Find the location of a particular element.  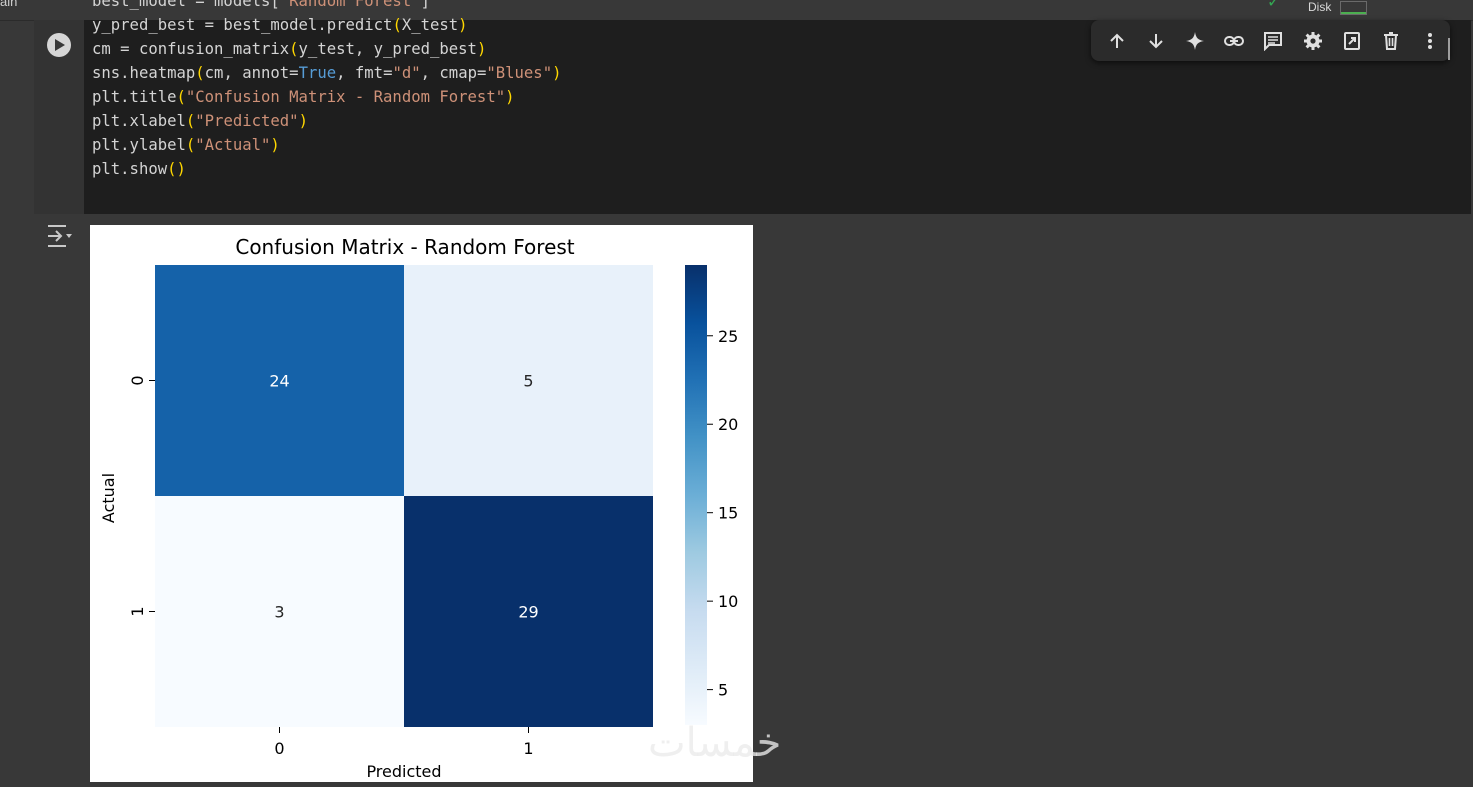

disk-usage-fill is located at coordinates (1353, 13).